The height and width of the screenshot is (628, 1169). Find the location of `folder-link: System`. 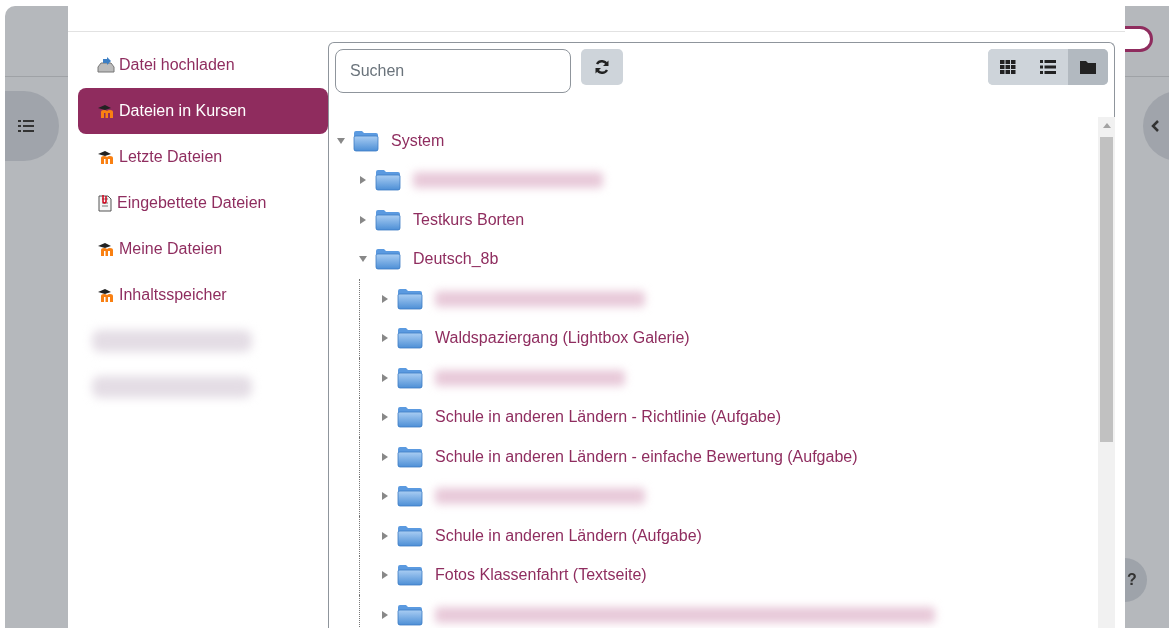

folder-link: System is located at coordinates (418, 140).